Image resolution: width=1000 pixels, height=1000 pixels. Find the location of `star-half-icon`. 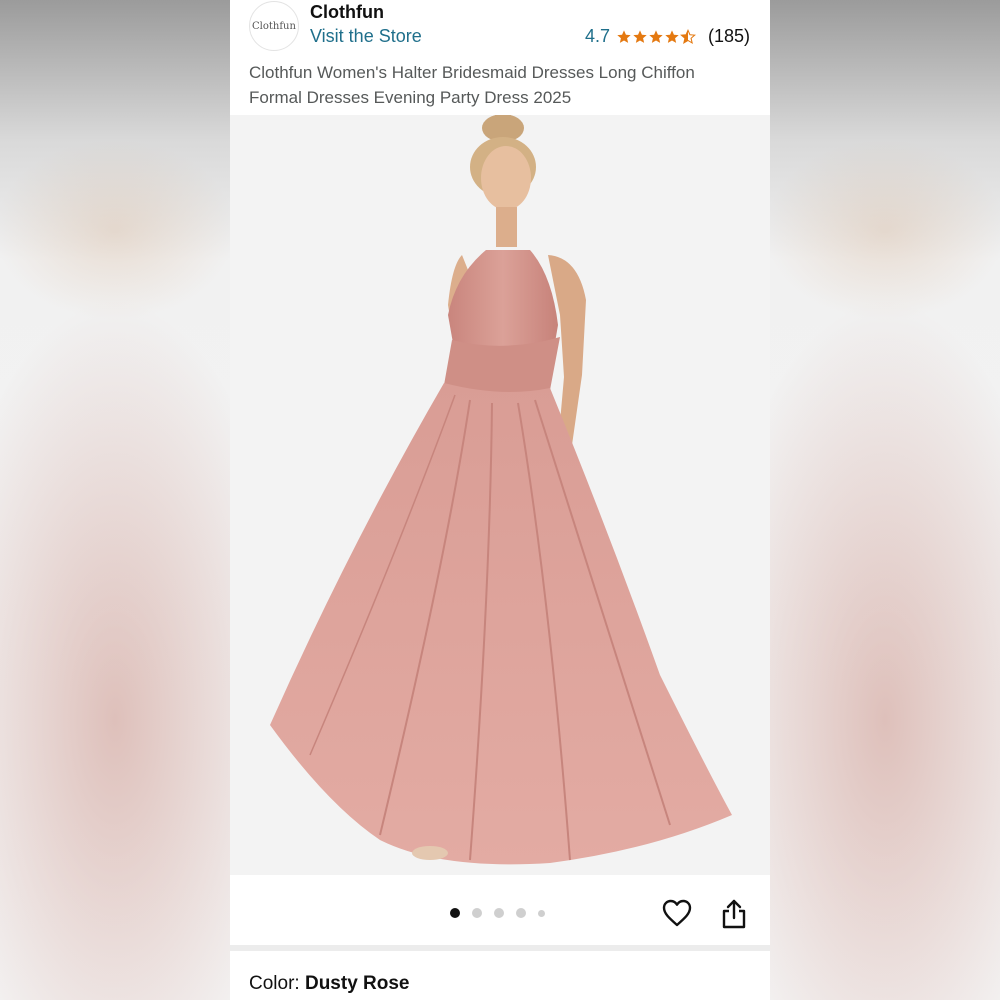

star-half-icon is located at coordinates (688, 36).